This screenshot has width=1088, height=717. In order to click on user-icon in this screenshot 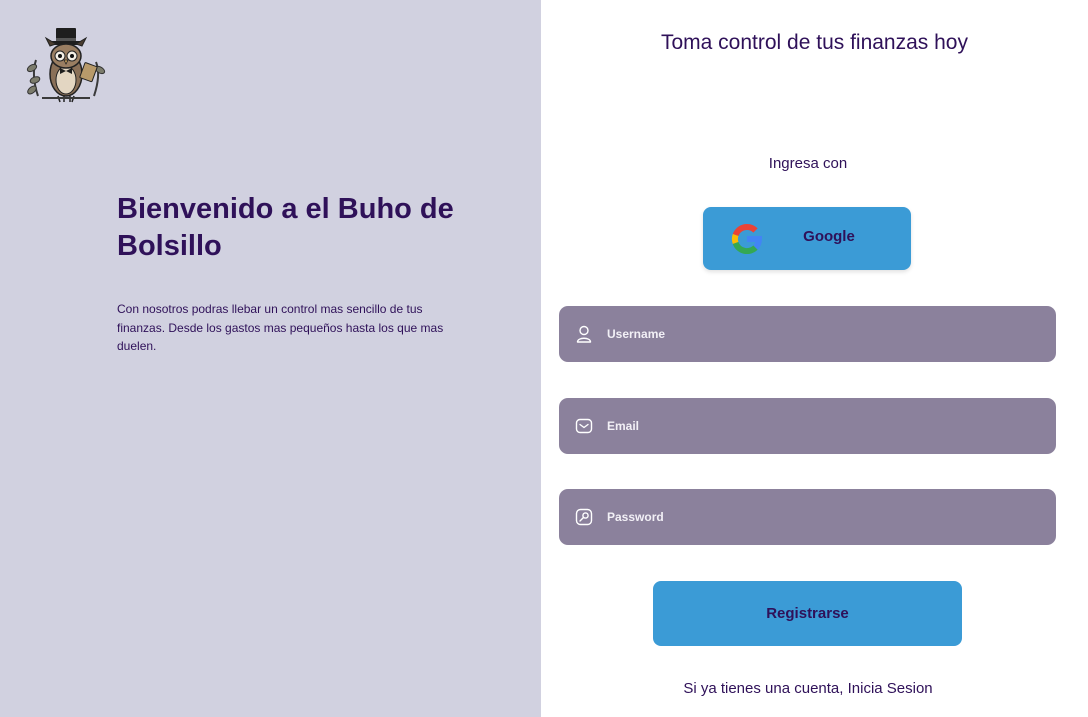, I will do `click(584, 334)`.